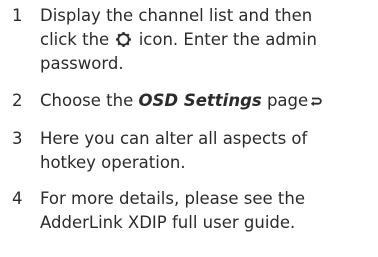  Describe the element at coordinates (17, 138) in the screenshot. I see `step-number: 3` at that location.